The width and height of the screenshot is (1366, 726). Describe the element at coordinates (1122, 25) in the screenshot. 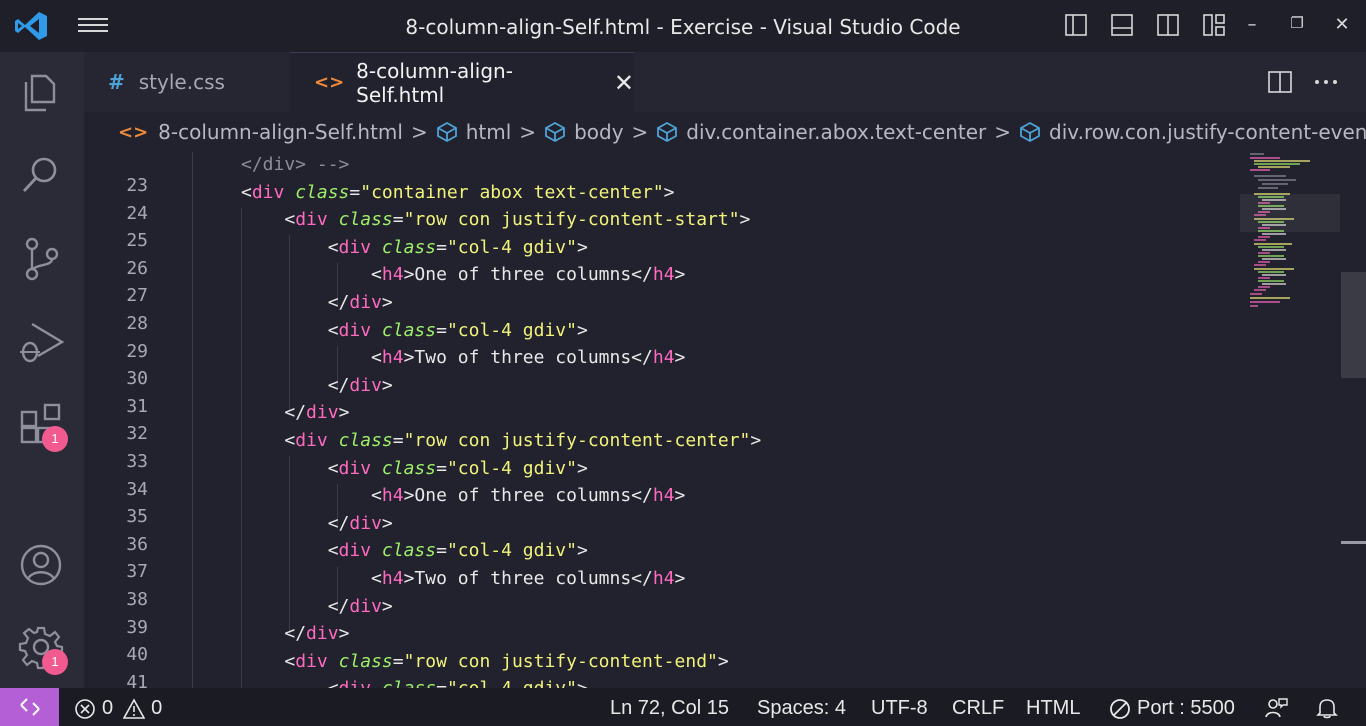

I see `toggle-panel-icon` at that location.